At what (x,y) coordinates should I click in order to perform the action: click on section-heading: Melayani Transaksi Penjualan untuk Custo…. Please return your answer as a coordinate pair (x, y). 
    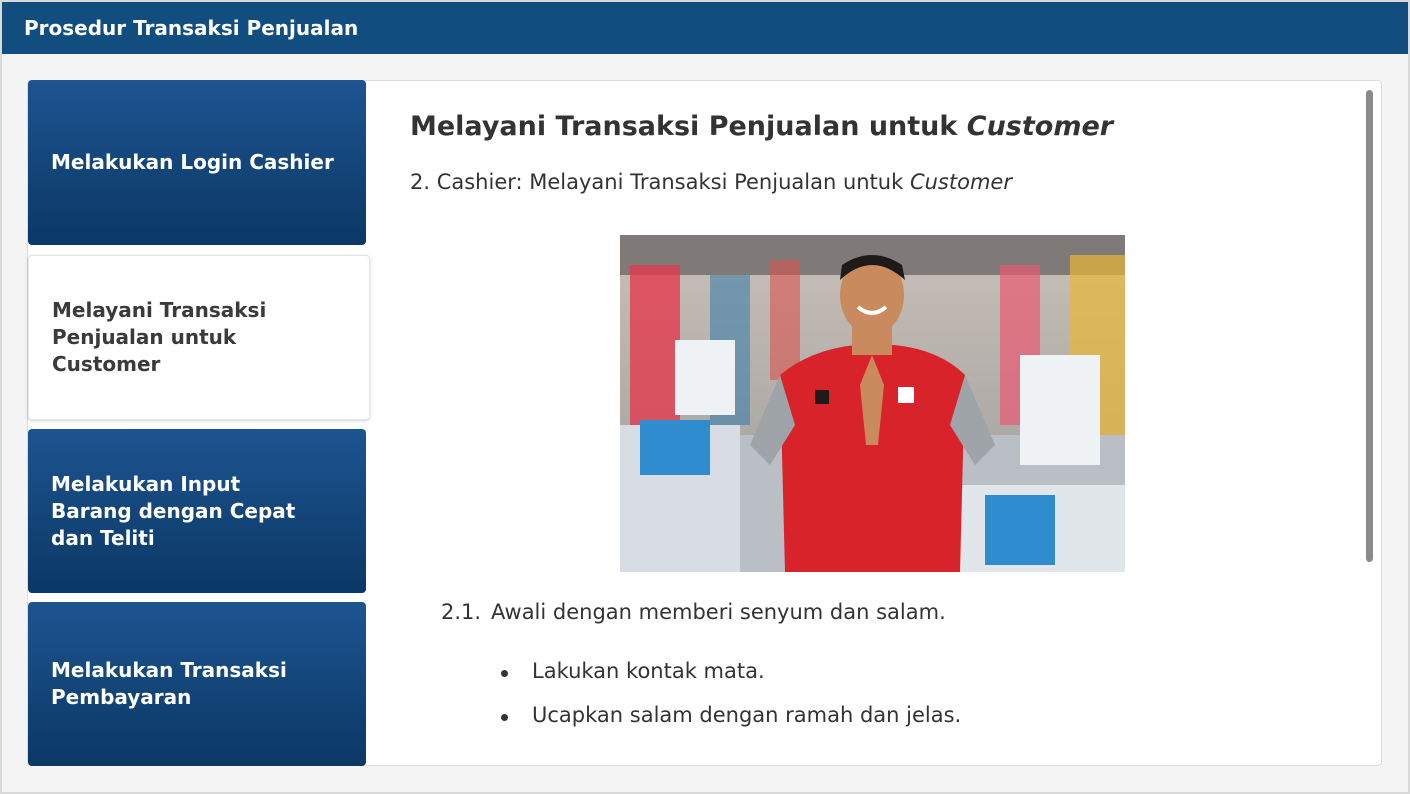
    Looking at the image, I should click on (762, 126).